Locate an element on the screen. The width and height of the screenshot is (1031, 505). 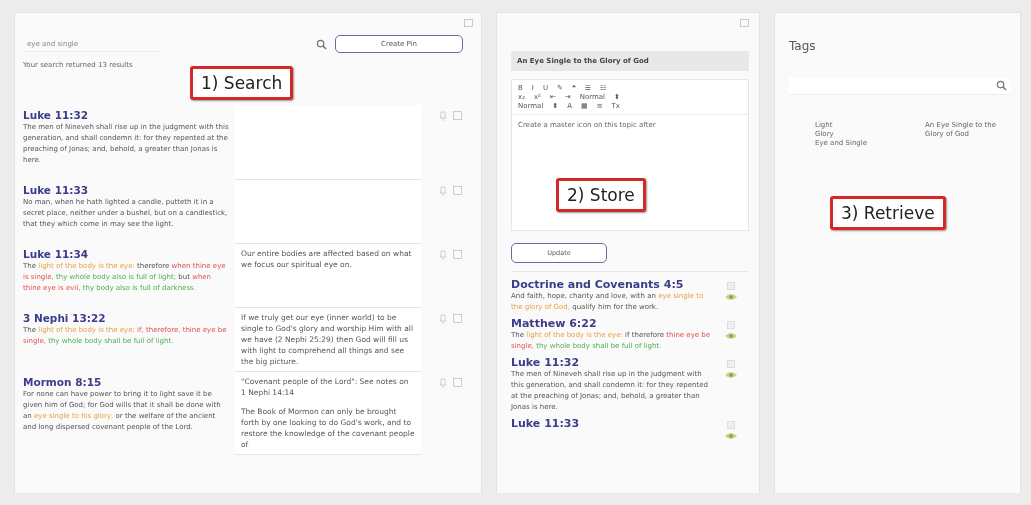
callout-label: 3) Retrieve is located at coordinates (888, 213).